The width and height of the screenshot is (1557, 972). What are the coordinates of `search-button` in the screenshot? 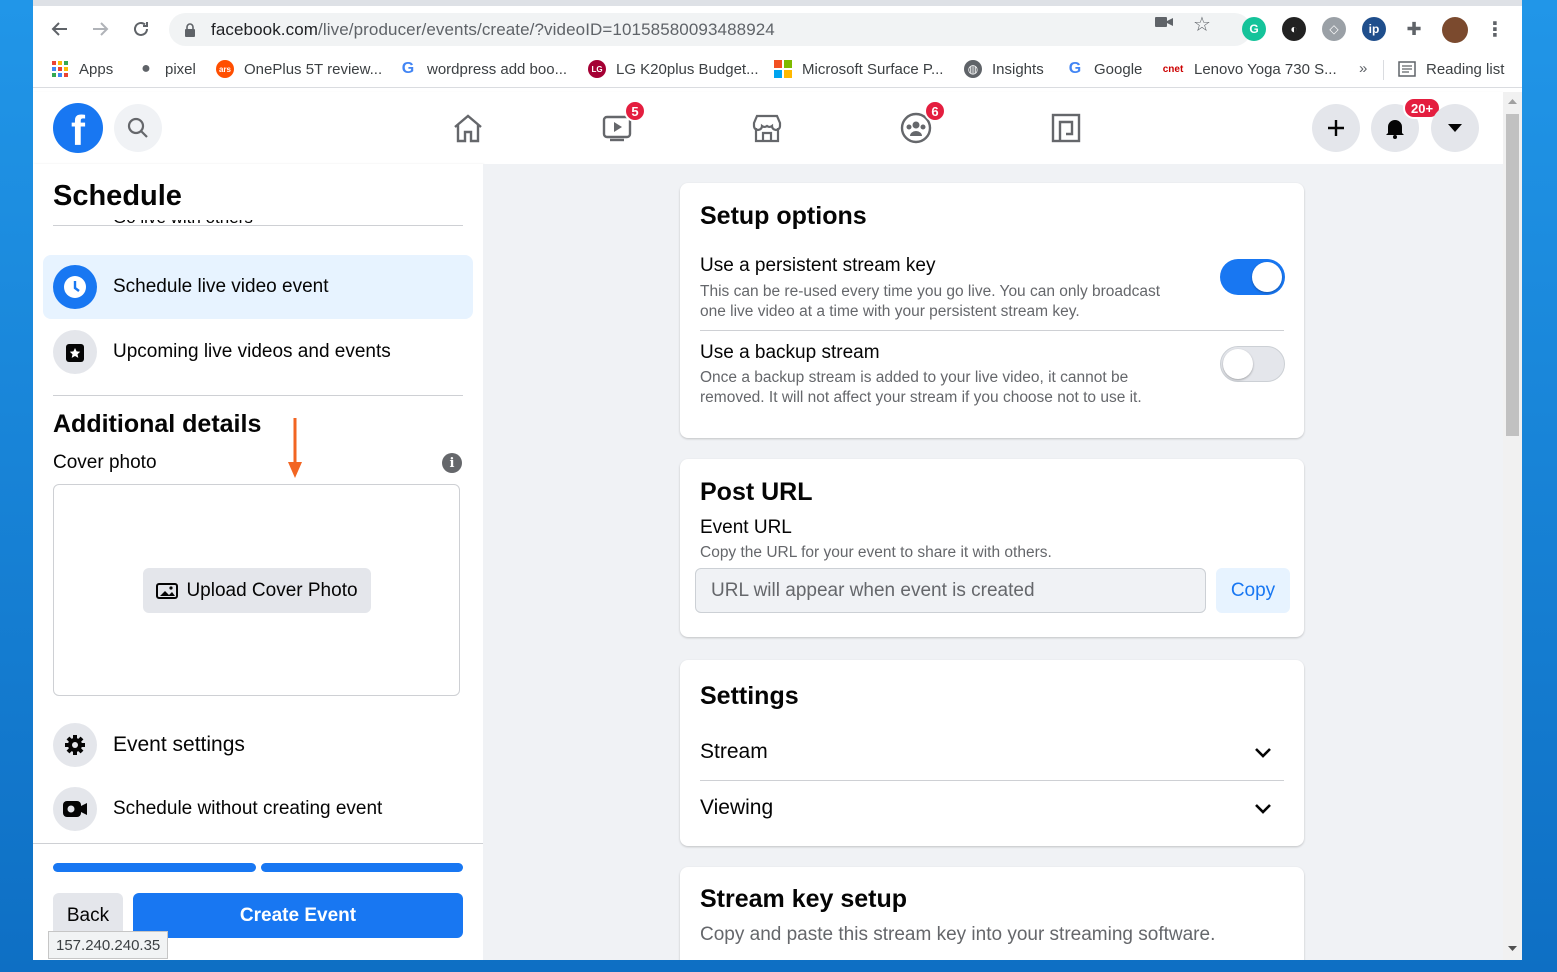 It's located at (138, 128).